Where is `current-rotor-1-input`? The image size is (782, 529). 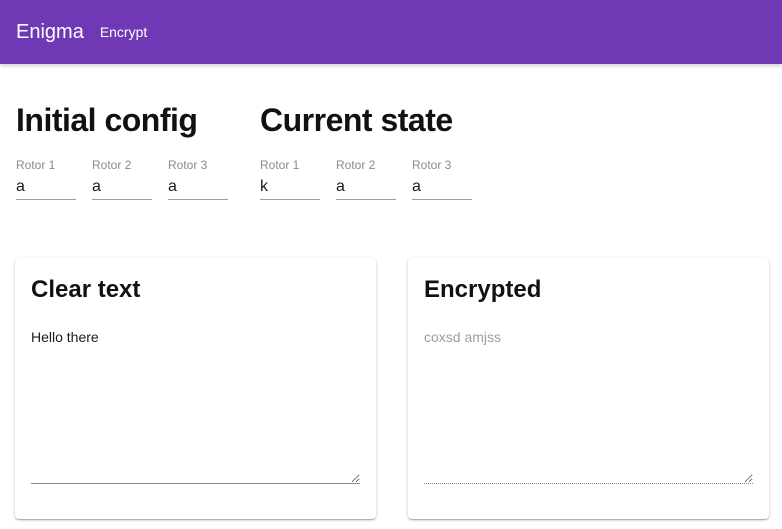 current-rotor-1-input is located at coordinates (290, 189).